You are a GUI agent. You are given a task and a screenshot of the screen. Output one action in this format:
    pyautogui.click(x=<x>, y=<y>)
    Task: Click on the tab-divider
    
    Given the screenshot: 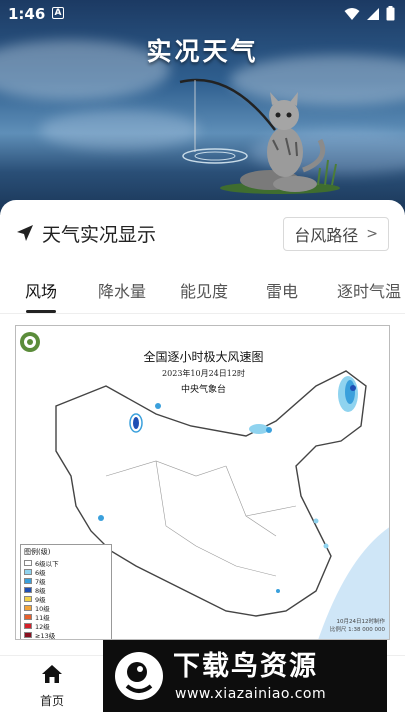 What is the action you would take?
    pyautogui.click(x=202, y=313)
    